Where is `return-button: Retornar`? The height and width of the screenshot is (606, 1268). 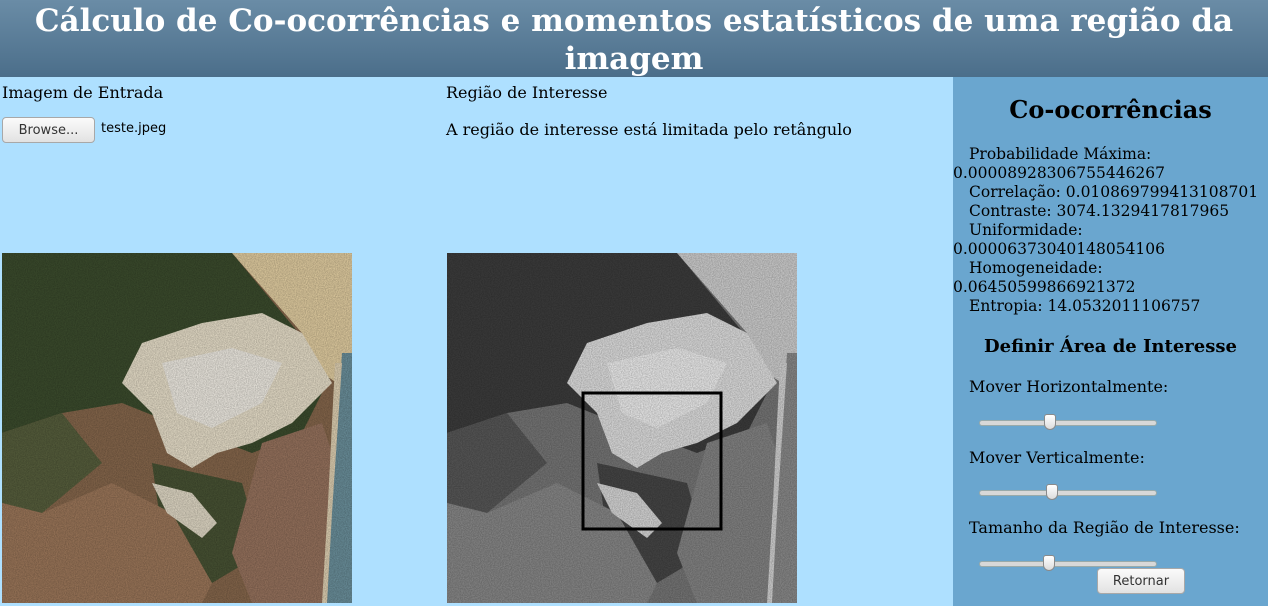 return-button: Retornar is located at coordinates (1141, 581).